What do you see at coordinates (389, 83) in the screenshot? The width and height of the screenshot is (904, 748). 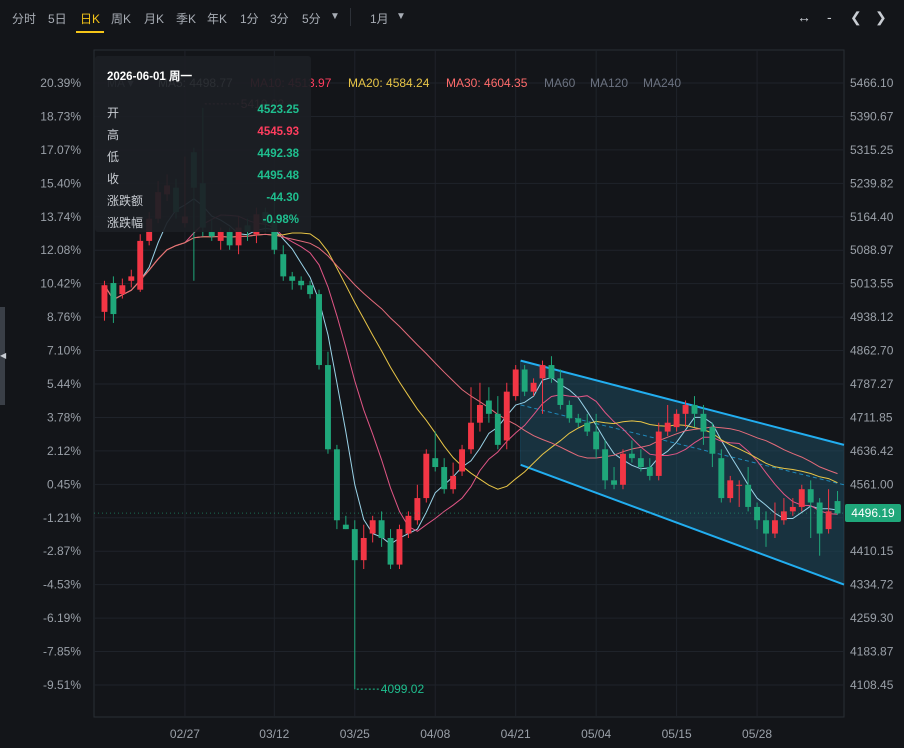 I see `ma-legend-item: MA20: 4584.24` at bounding box center [389, 83].